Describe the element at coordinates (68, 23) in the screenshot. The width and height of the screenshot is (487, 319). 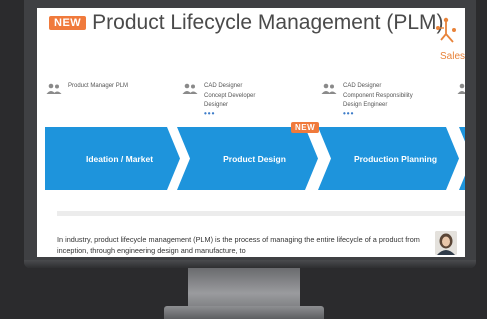
I see `new-badge: NEW` at that location.